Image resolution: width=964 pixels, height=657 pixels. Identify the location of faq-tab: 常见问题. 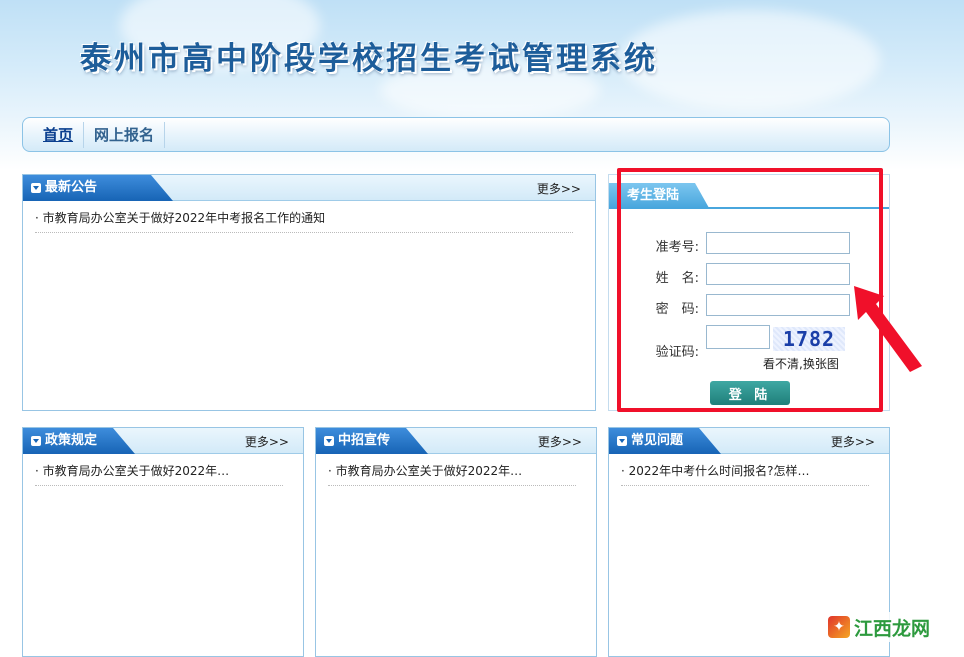
(665, 441).